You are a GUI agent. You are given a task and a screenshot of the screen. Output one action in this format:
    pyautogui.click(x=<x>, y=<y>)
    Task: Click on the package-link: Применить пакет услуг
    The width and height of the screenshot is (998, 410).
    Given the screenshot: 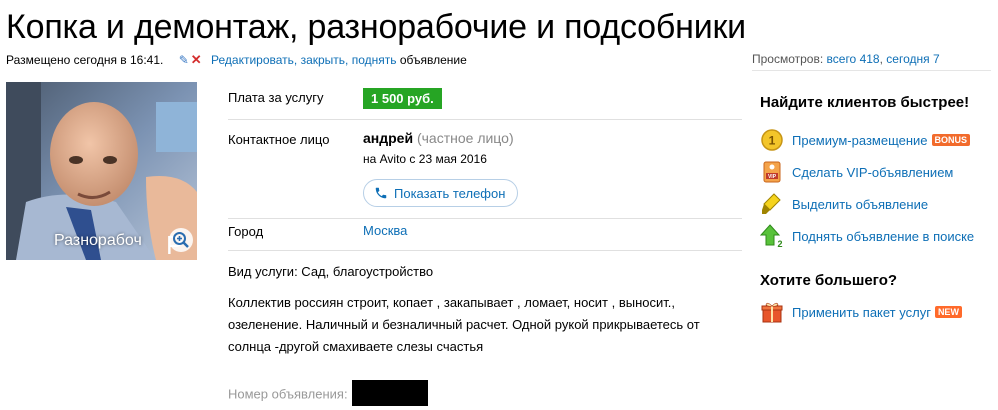 What is the action you would take?
    pyautogui.click(x=861, y=312)
    